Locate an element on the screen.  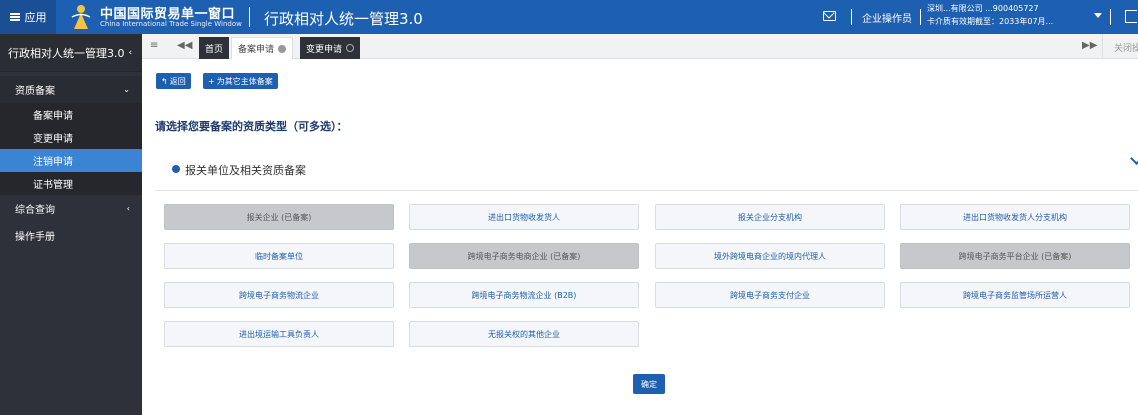
option-overseas-agent: 境外跨境电商企业的境内代理人 is located at coordinates (770, 256).